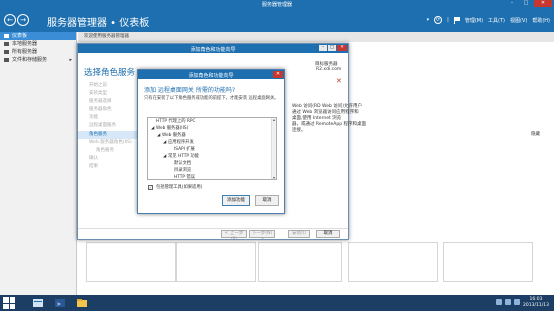 The width and height of the screenshot is (554, 311). I want to click on dropdown-chevron-icon: ▾, so click(428, 20).